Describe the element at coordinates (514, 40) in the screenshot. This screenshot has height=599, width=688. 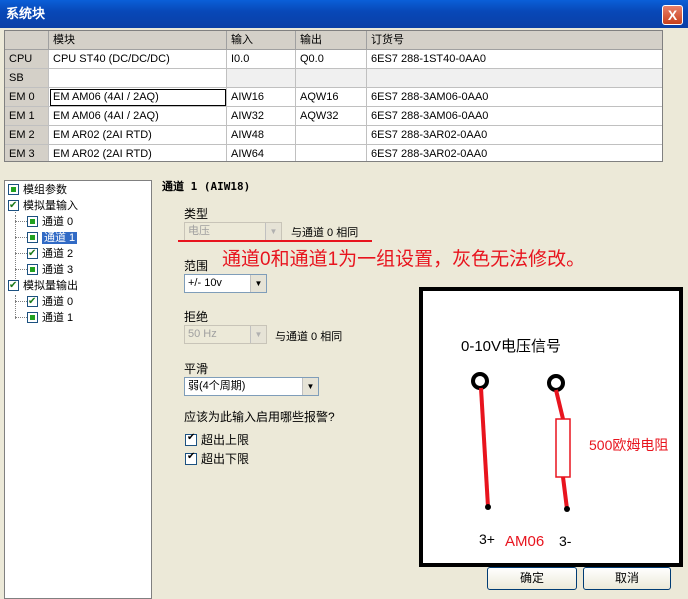
I see `header-order: 订货号` at that location.